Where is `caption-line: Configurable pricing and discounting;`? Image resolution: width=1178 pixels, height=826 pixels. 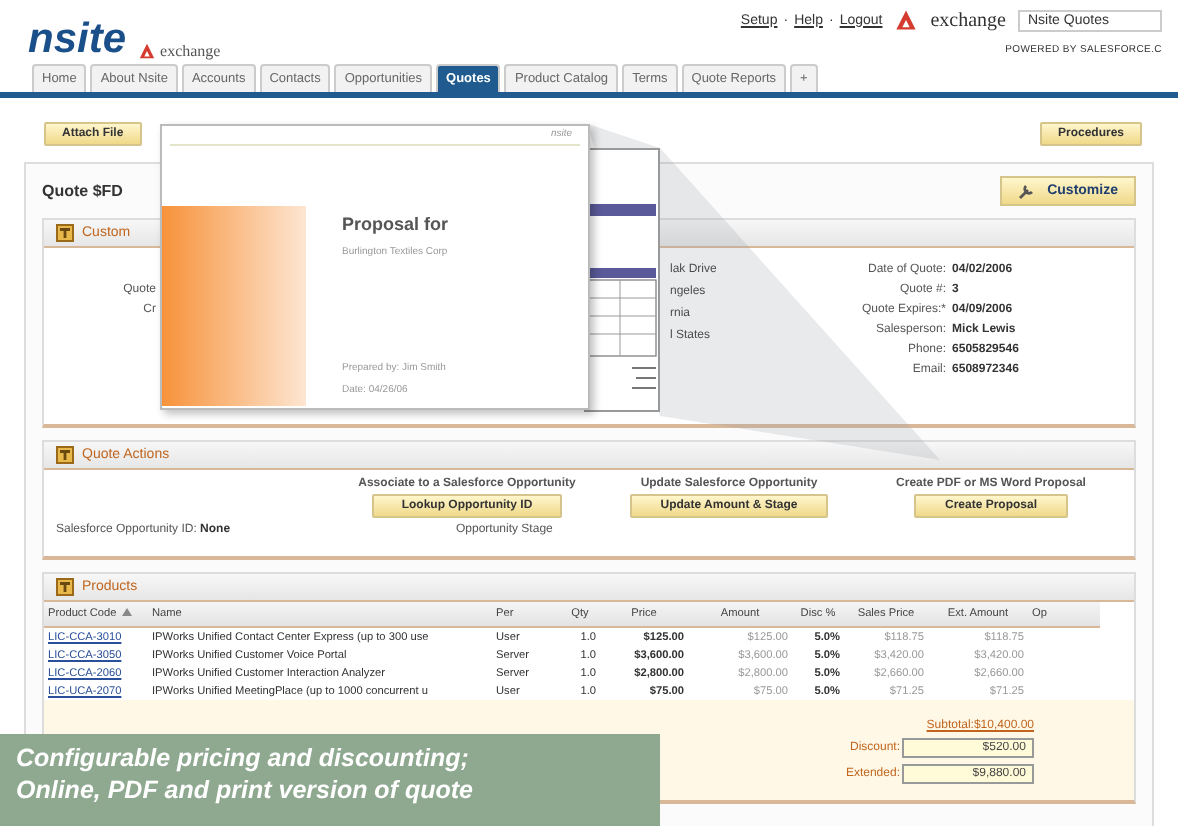
caption-line: Configurable pricing and discounting; is located at coordinates (243, 758).